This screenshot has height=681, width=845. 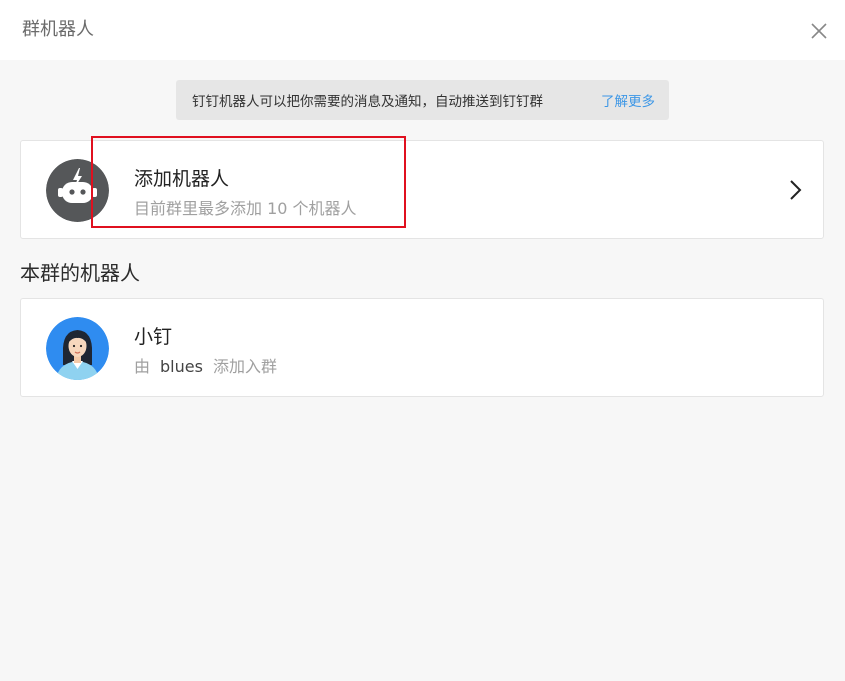 What do you see at coordinates (628, 100) in the screenshot?
I see `learn-more-link: 了解更多` at bounding box center [628, 100].